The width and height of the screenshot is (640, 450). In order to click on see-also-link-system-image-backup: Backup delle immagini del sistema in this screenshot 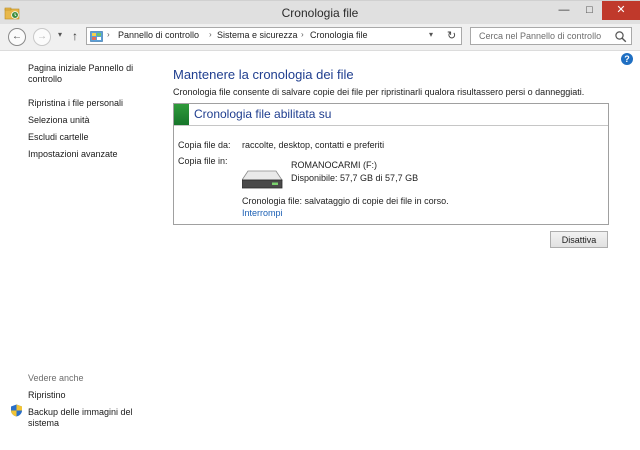, I will do `click(90, 418)`.